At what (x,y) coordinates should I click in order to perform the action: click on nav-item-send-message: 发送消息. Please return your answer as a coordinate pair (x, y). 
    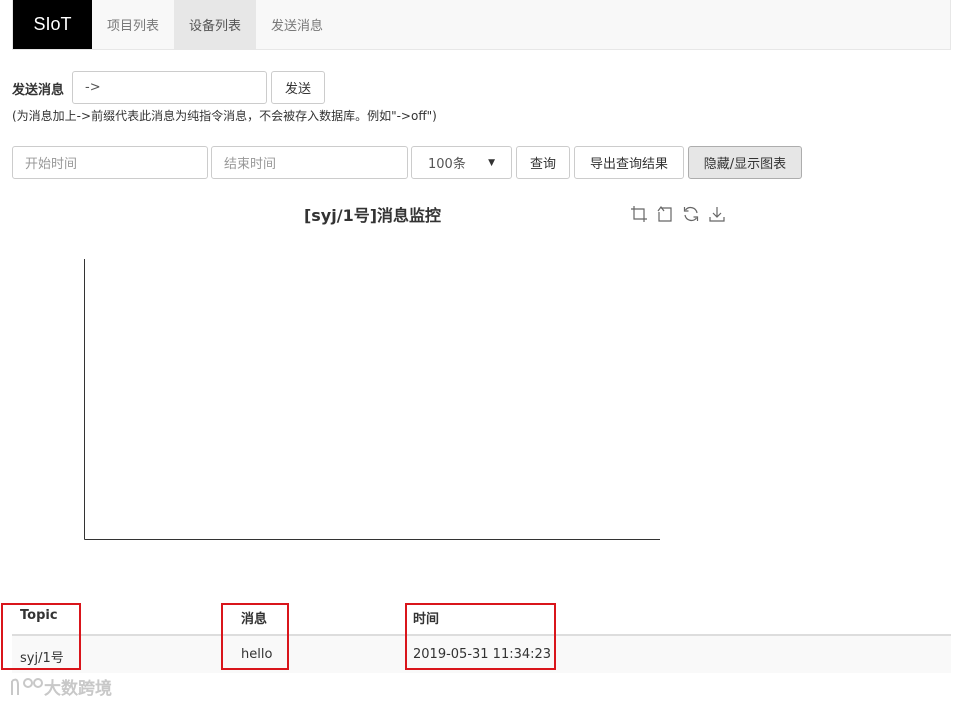
    Looking at the image, I should click on (297, 24).